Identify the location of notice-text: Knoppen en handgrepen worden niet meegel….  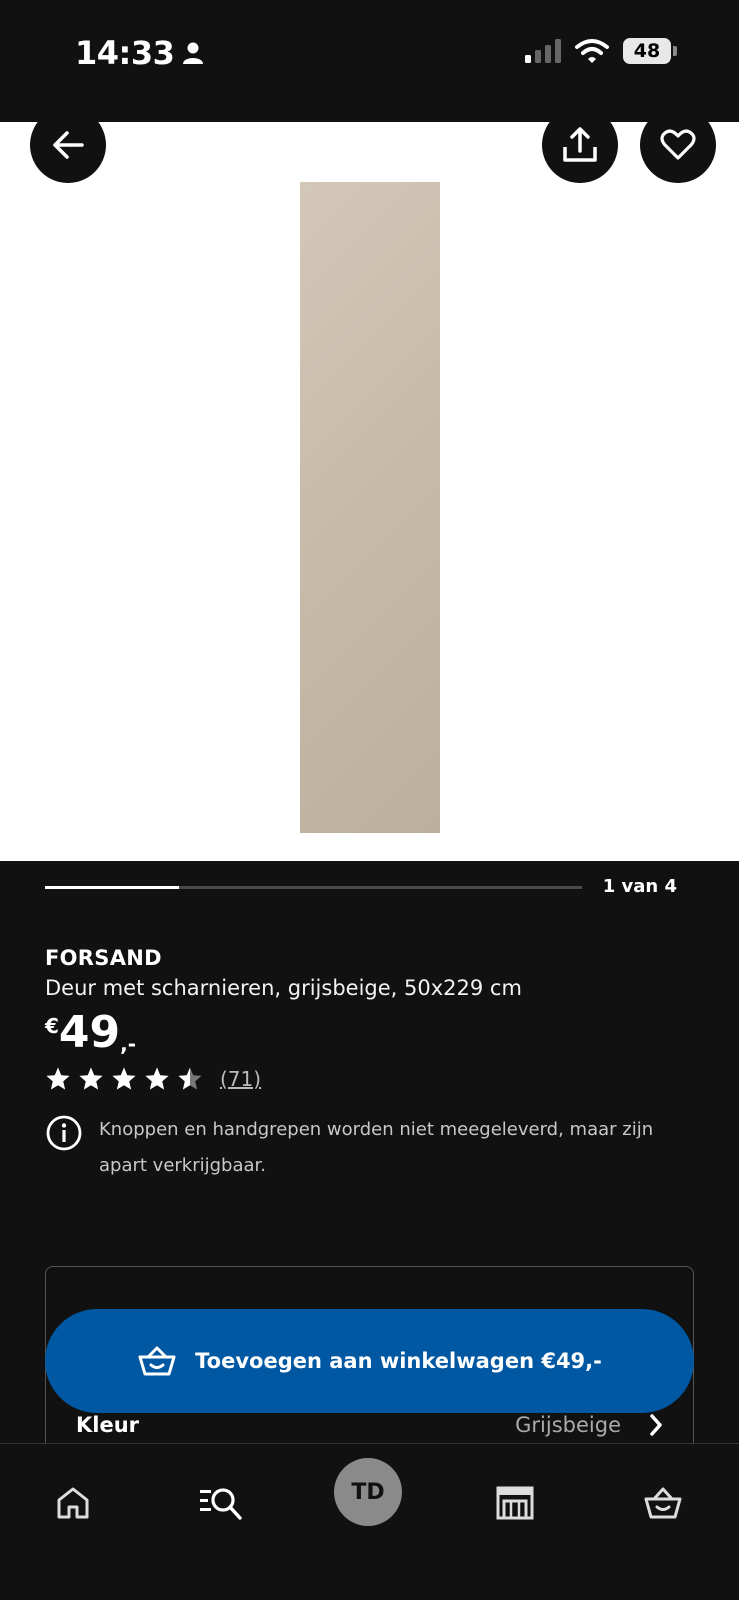
(376, 1147).